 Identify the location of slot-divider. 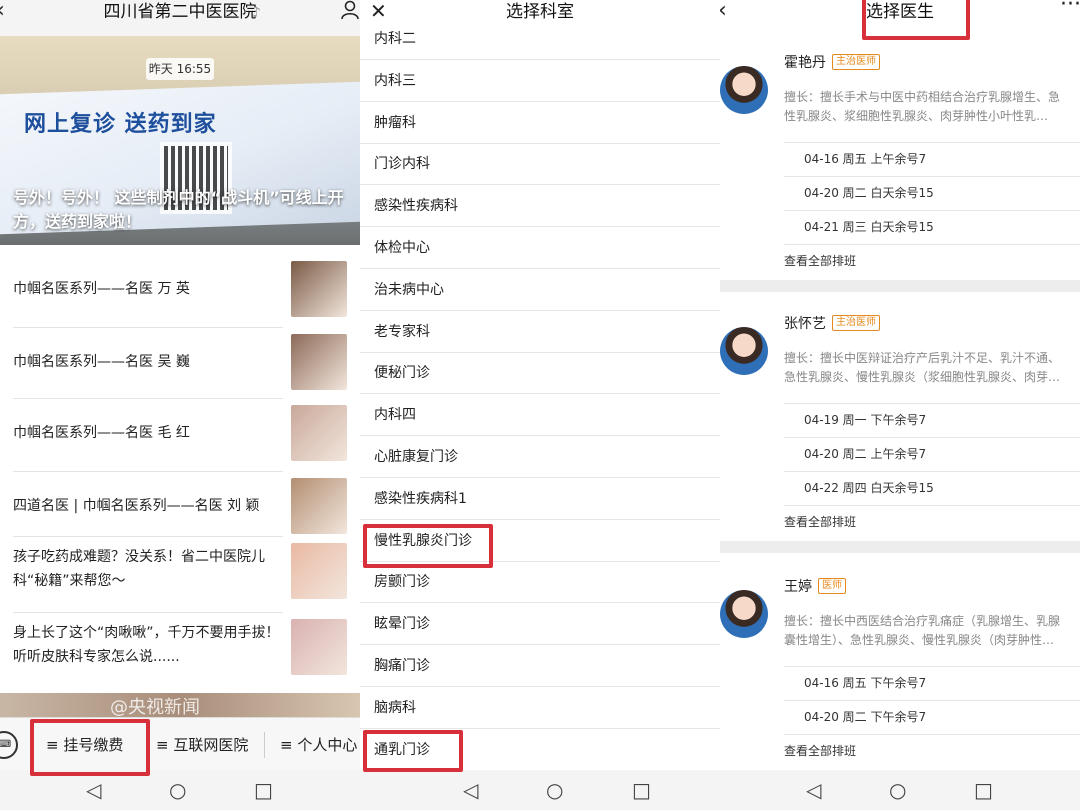
(932, 244).